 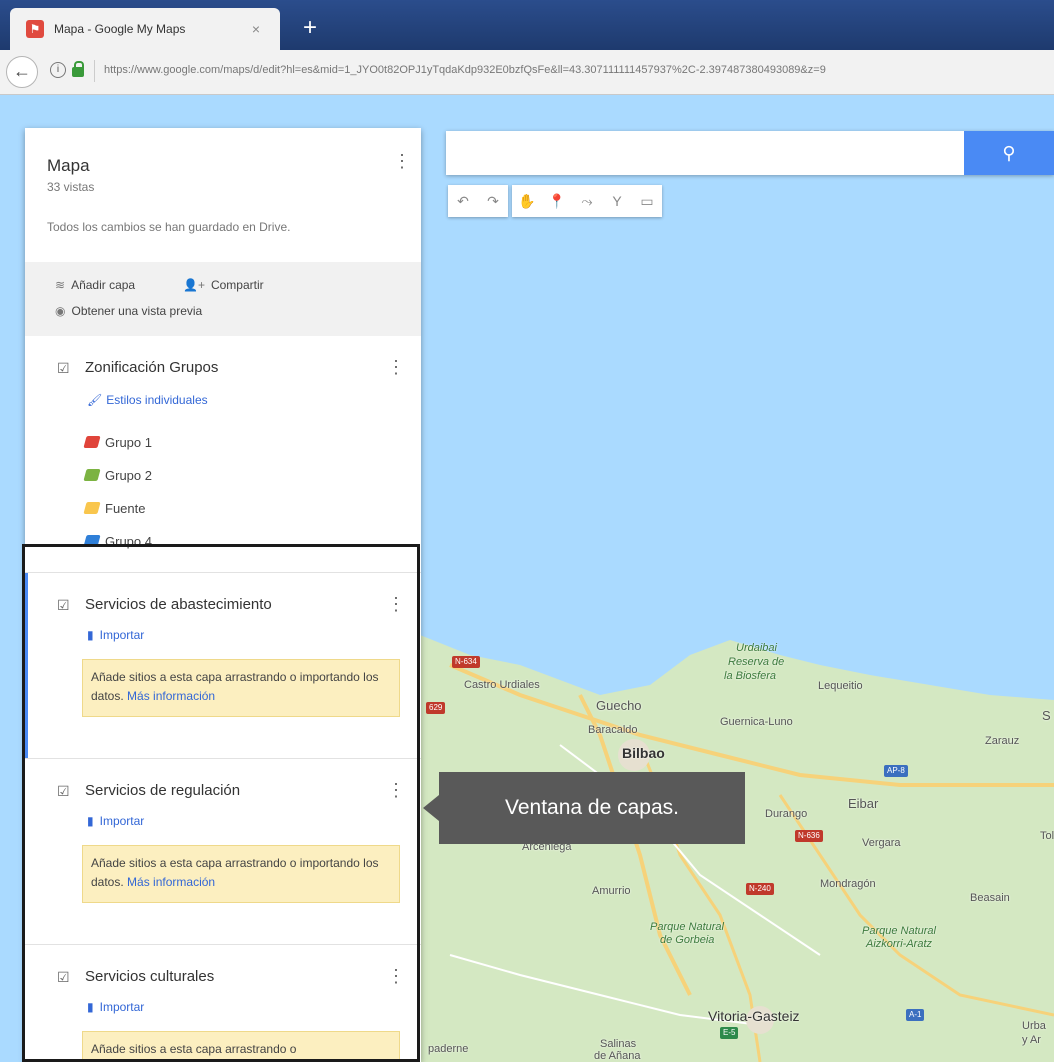 What do you see at coordinates (760, 889) in the screenshot?
I see `road-shield-n240: N-240` at bounding box center [760, 889].